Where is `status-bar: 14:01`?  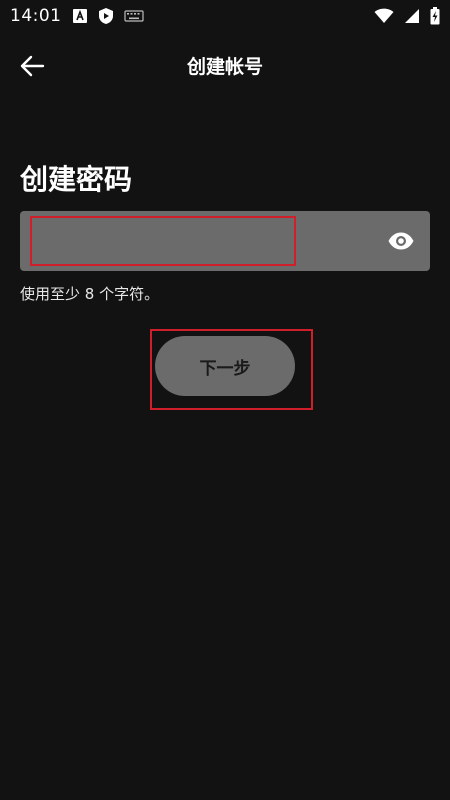 status-bar: 14:01 is located at coordinates (225, 16).